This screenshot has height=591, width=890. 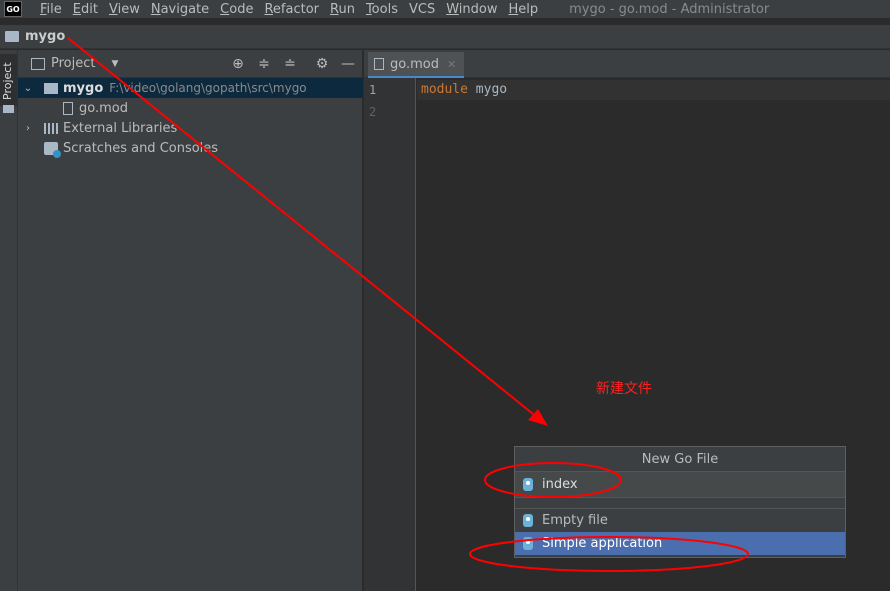 What do you see at coordinates (382, 9) in the screenshot?
I see `menu-tools: Tools` at bounding box center [382, 9].